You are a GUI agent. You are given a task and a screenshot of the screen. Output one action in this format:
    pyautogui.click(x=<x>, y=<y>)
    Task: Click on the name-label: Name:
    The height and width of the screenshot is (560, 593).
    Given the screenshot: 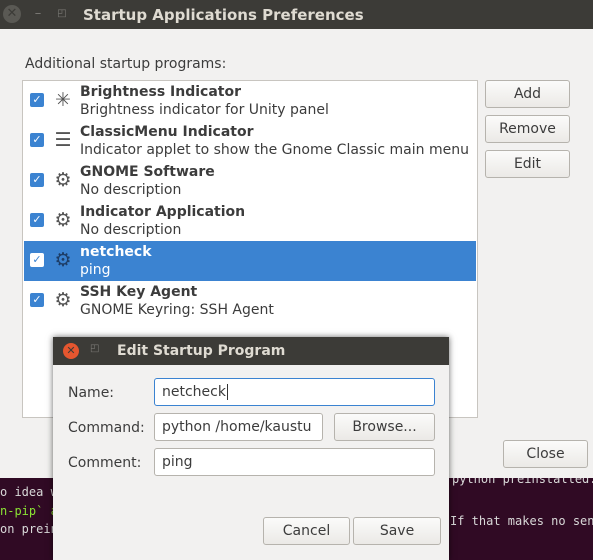 What is the action you would take?
    pyautogui.click(x=91, y=393)
    